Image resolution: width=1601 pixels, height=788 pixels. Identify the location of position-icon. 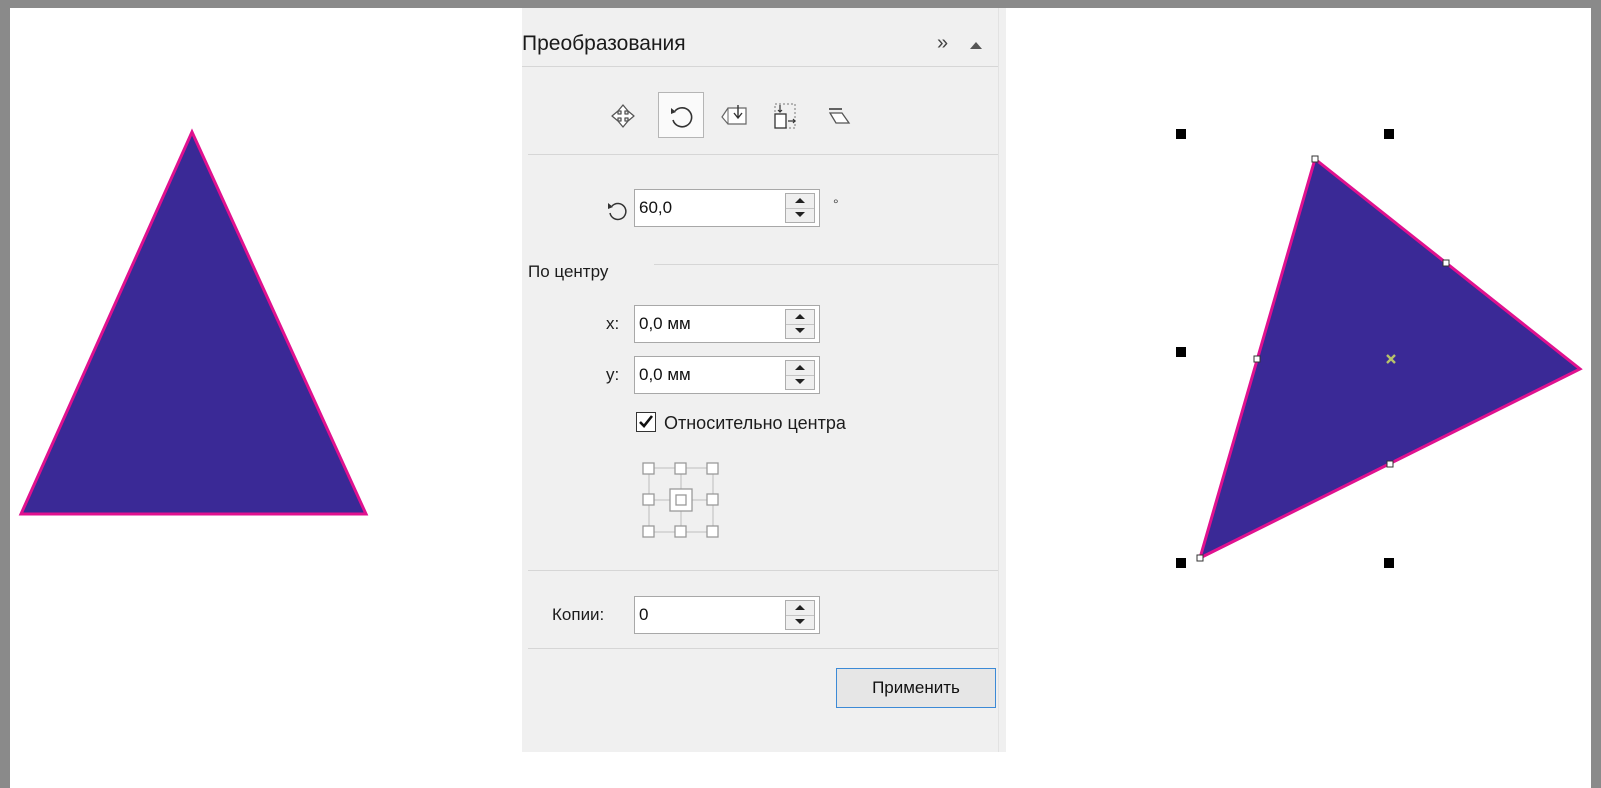
(623, 116).